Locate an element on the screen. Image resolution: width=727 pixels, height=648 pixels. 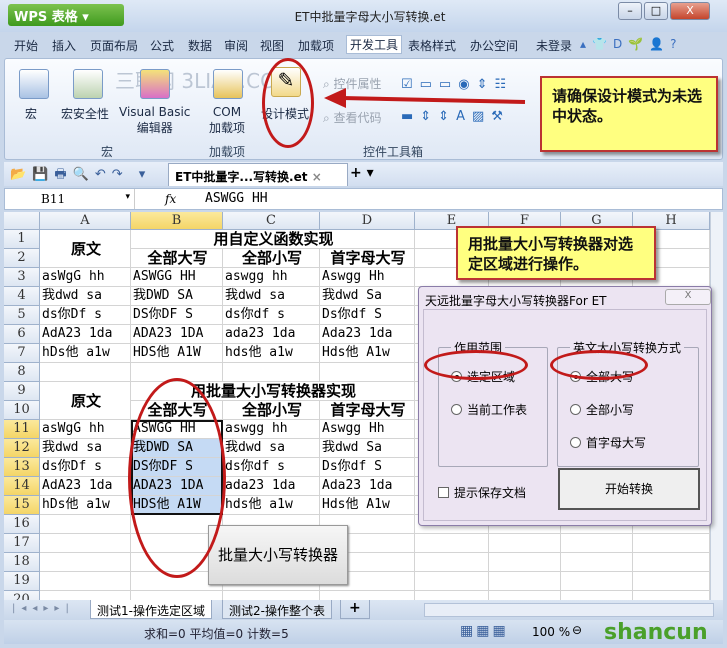
mode-upper-radio: 全部大写 is located at coordinates (602, 376).